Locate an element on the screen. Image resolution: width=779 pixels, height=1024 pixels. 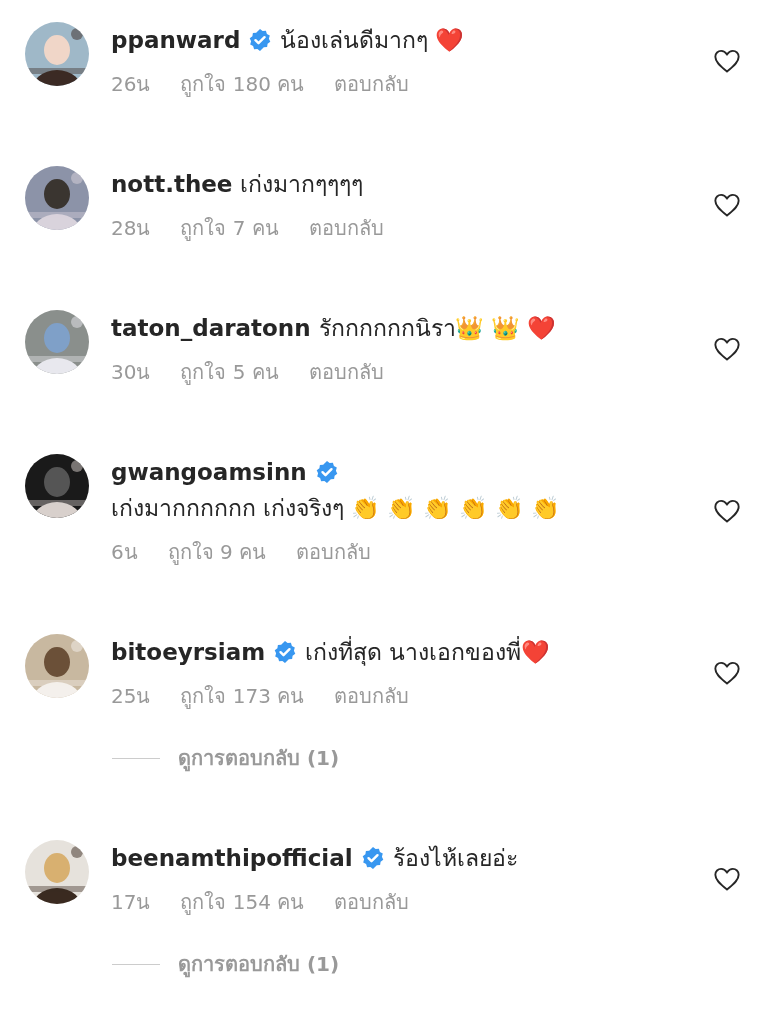
comment-text: น้องเล่นดีมากๆ ❤ is located at coordinates (372, 40).